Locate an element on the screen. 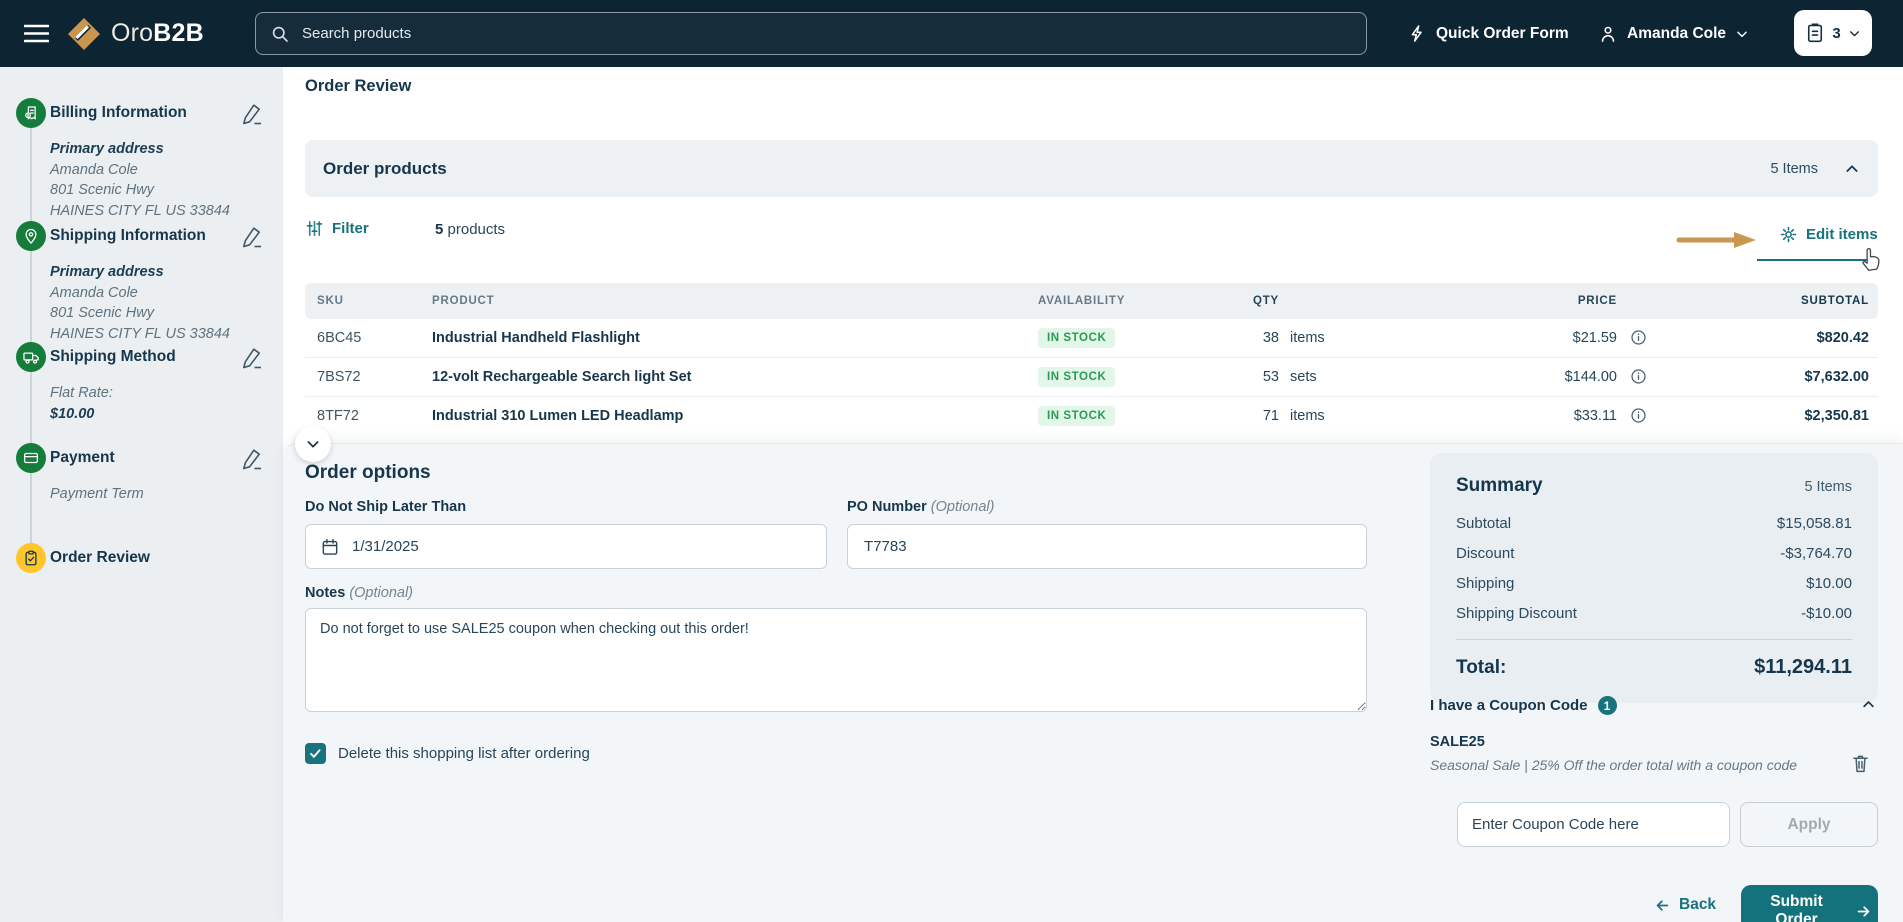  cursor-hand-icon is located at coordinates (1873, 258).